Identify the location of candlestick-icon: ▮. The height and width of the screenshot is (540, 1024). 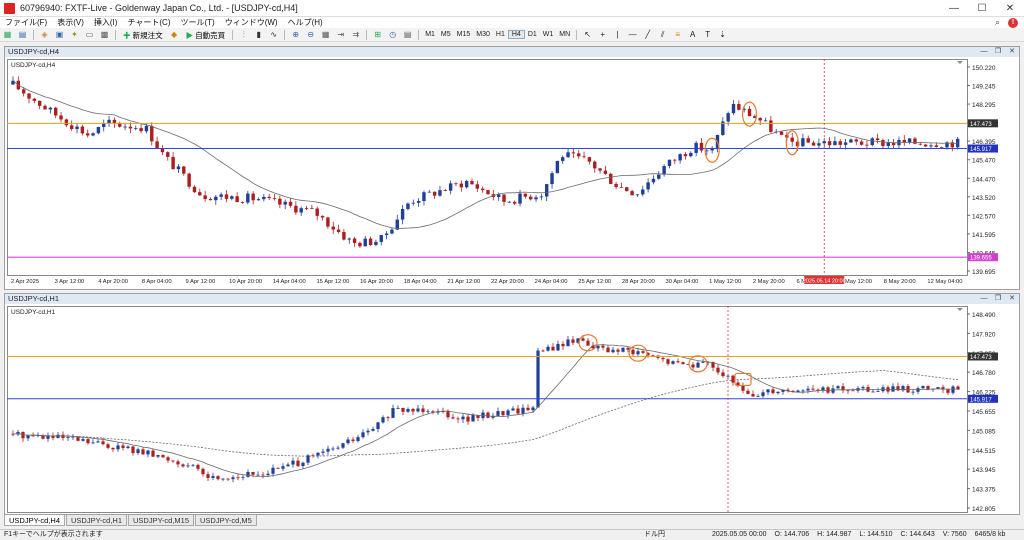
(258, 35).